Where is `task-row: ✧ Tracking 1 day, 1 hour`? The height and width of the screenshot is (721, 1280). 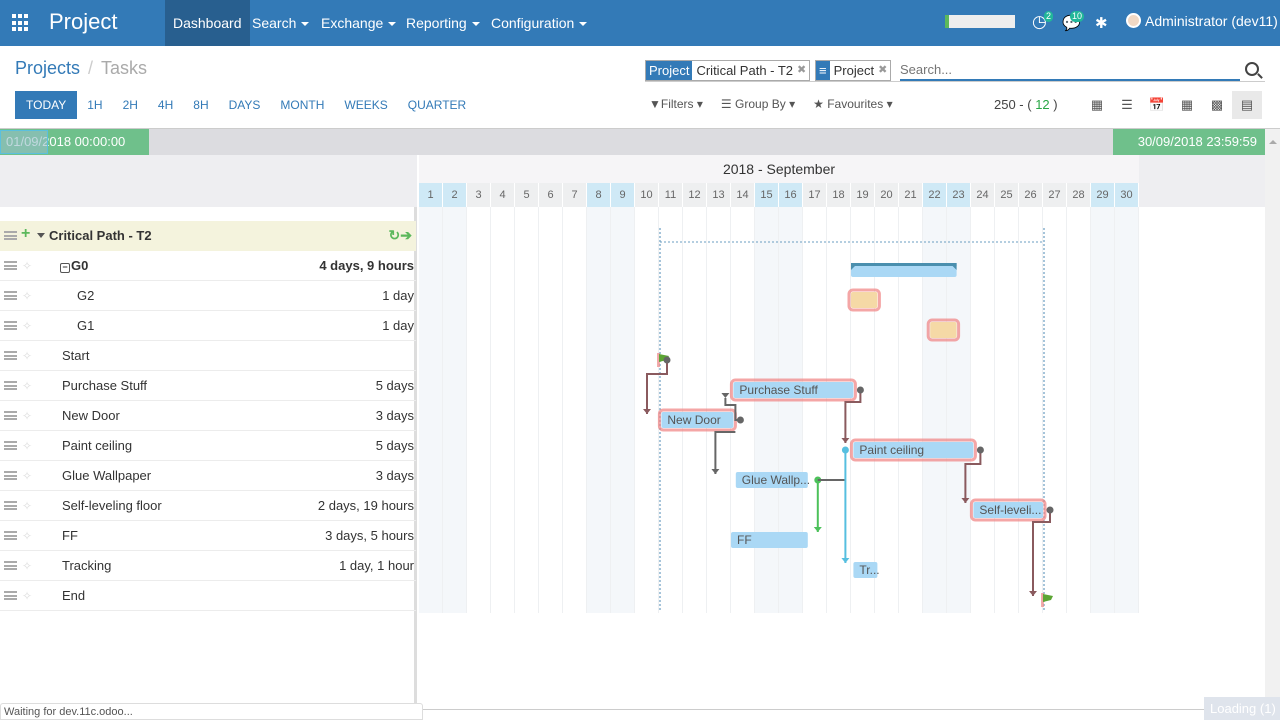 task-row: ✧ Tracking 1 day, 1 hour is located at coordinates (208, 566).